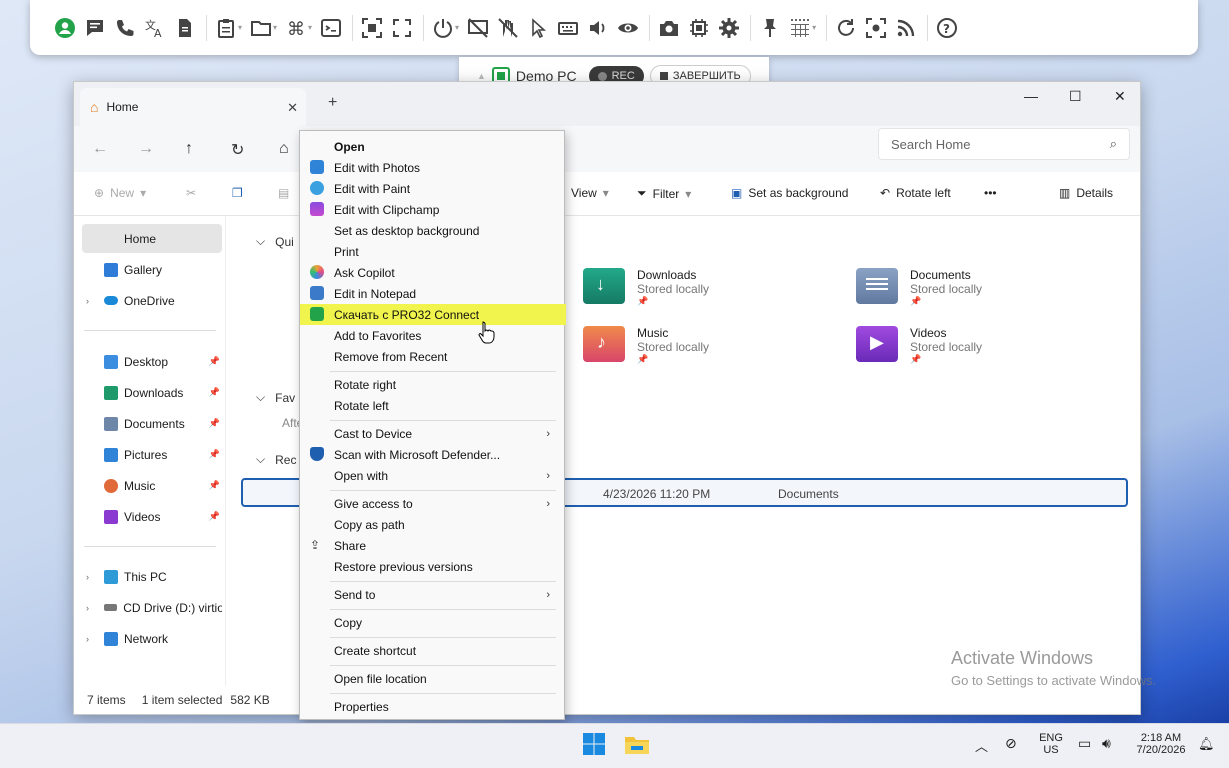 This screenshot has width=1229, height=768. What do you see at coordinates (432, 524) in the screenshot?
I see `menu-item-copy-path: Copy as path` at bounding box center [432, 524].